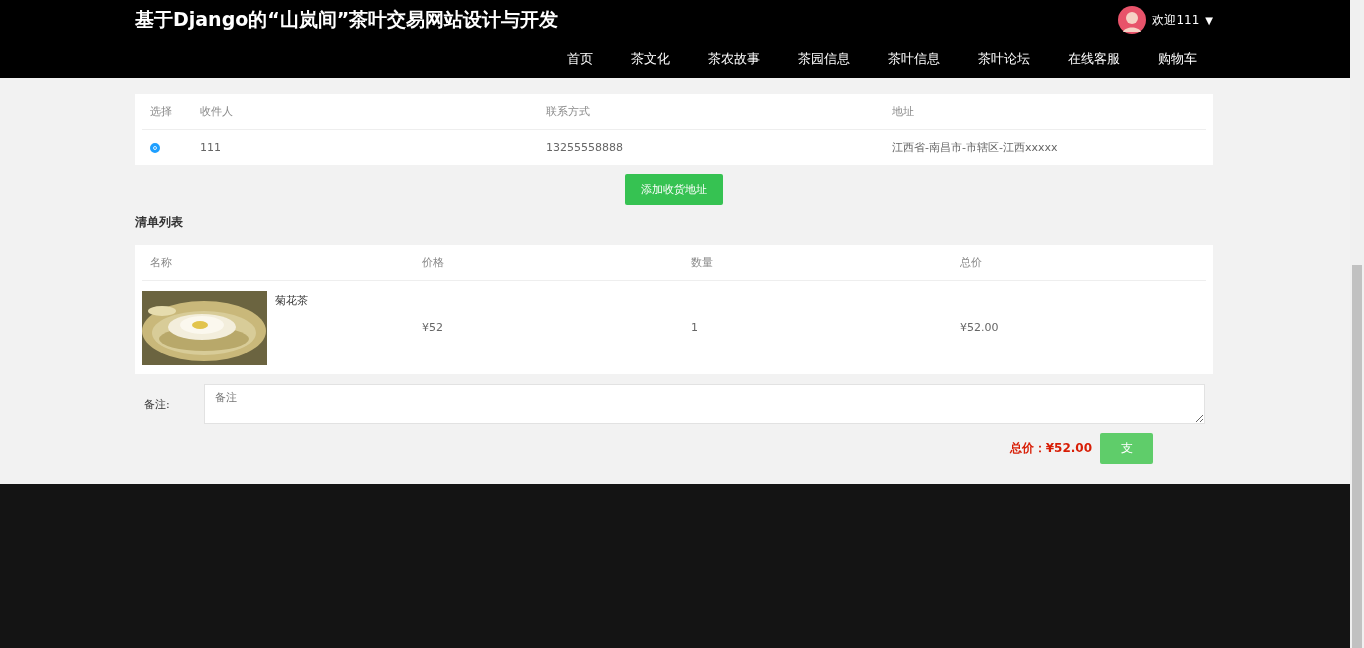 The height and width of the screenshot is (648, 1364). I want to click on nav-link: 茶园信息, so click(821, 59).